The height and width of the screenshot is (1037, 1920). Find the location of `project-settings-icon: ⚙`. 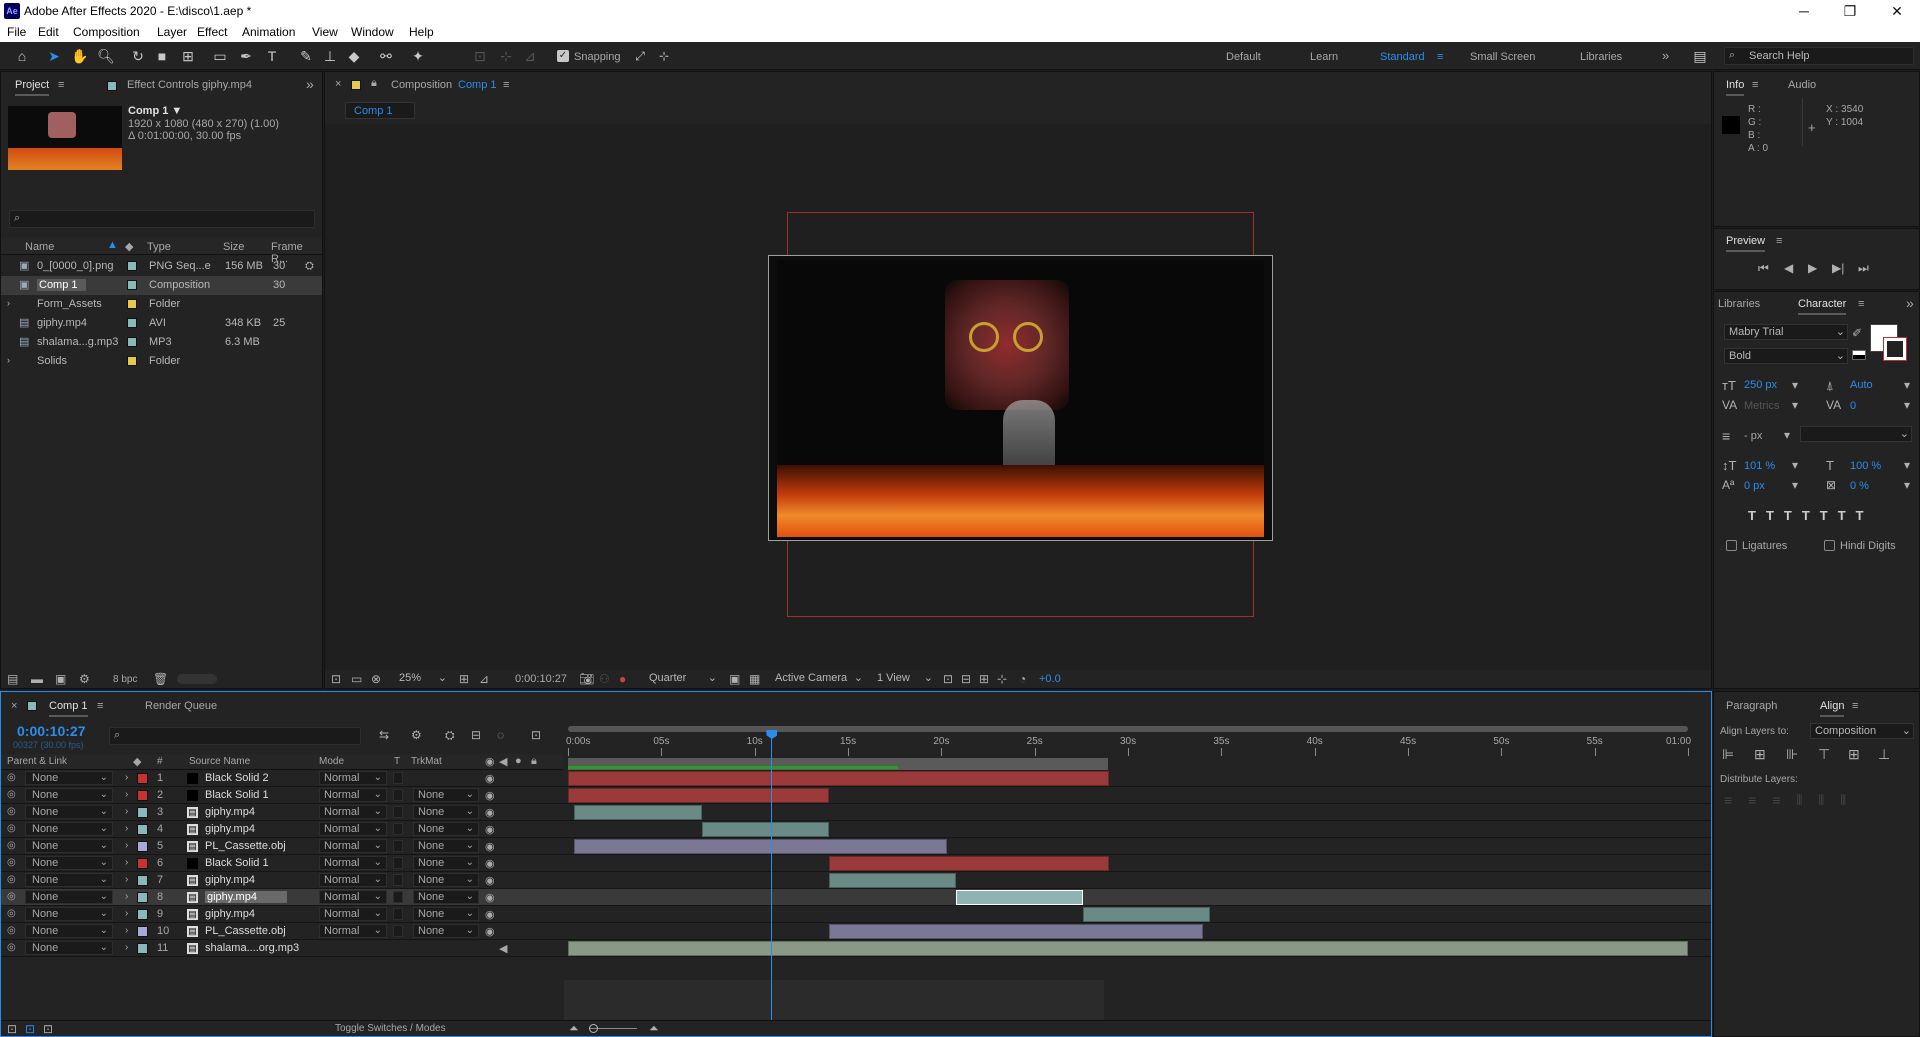

project-settings-icon: ⚙ is located at coordinates (84, 679).